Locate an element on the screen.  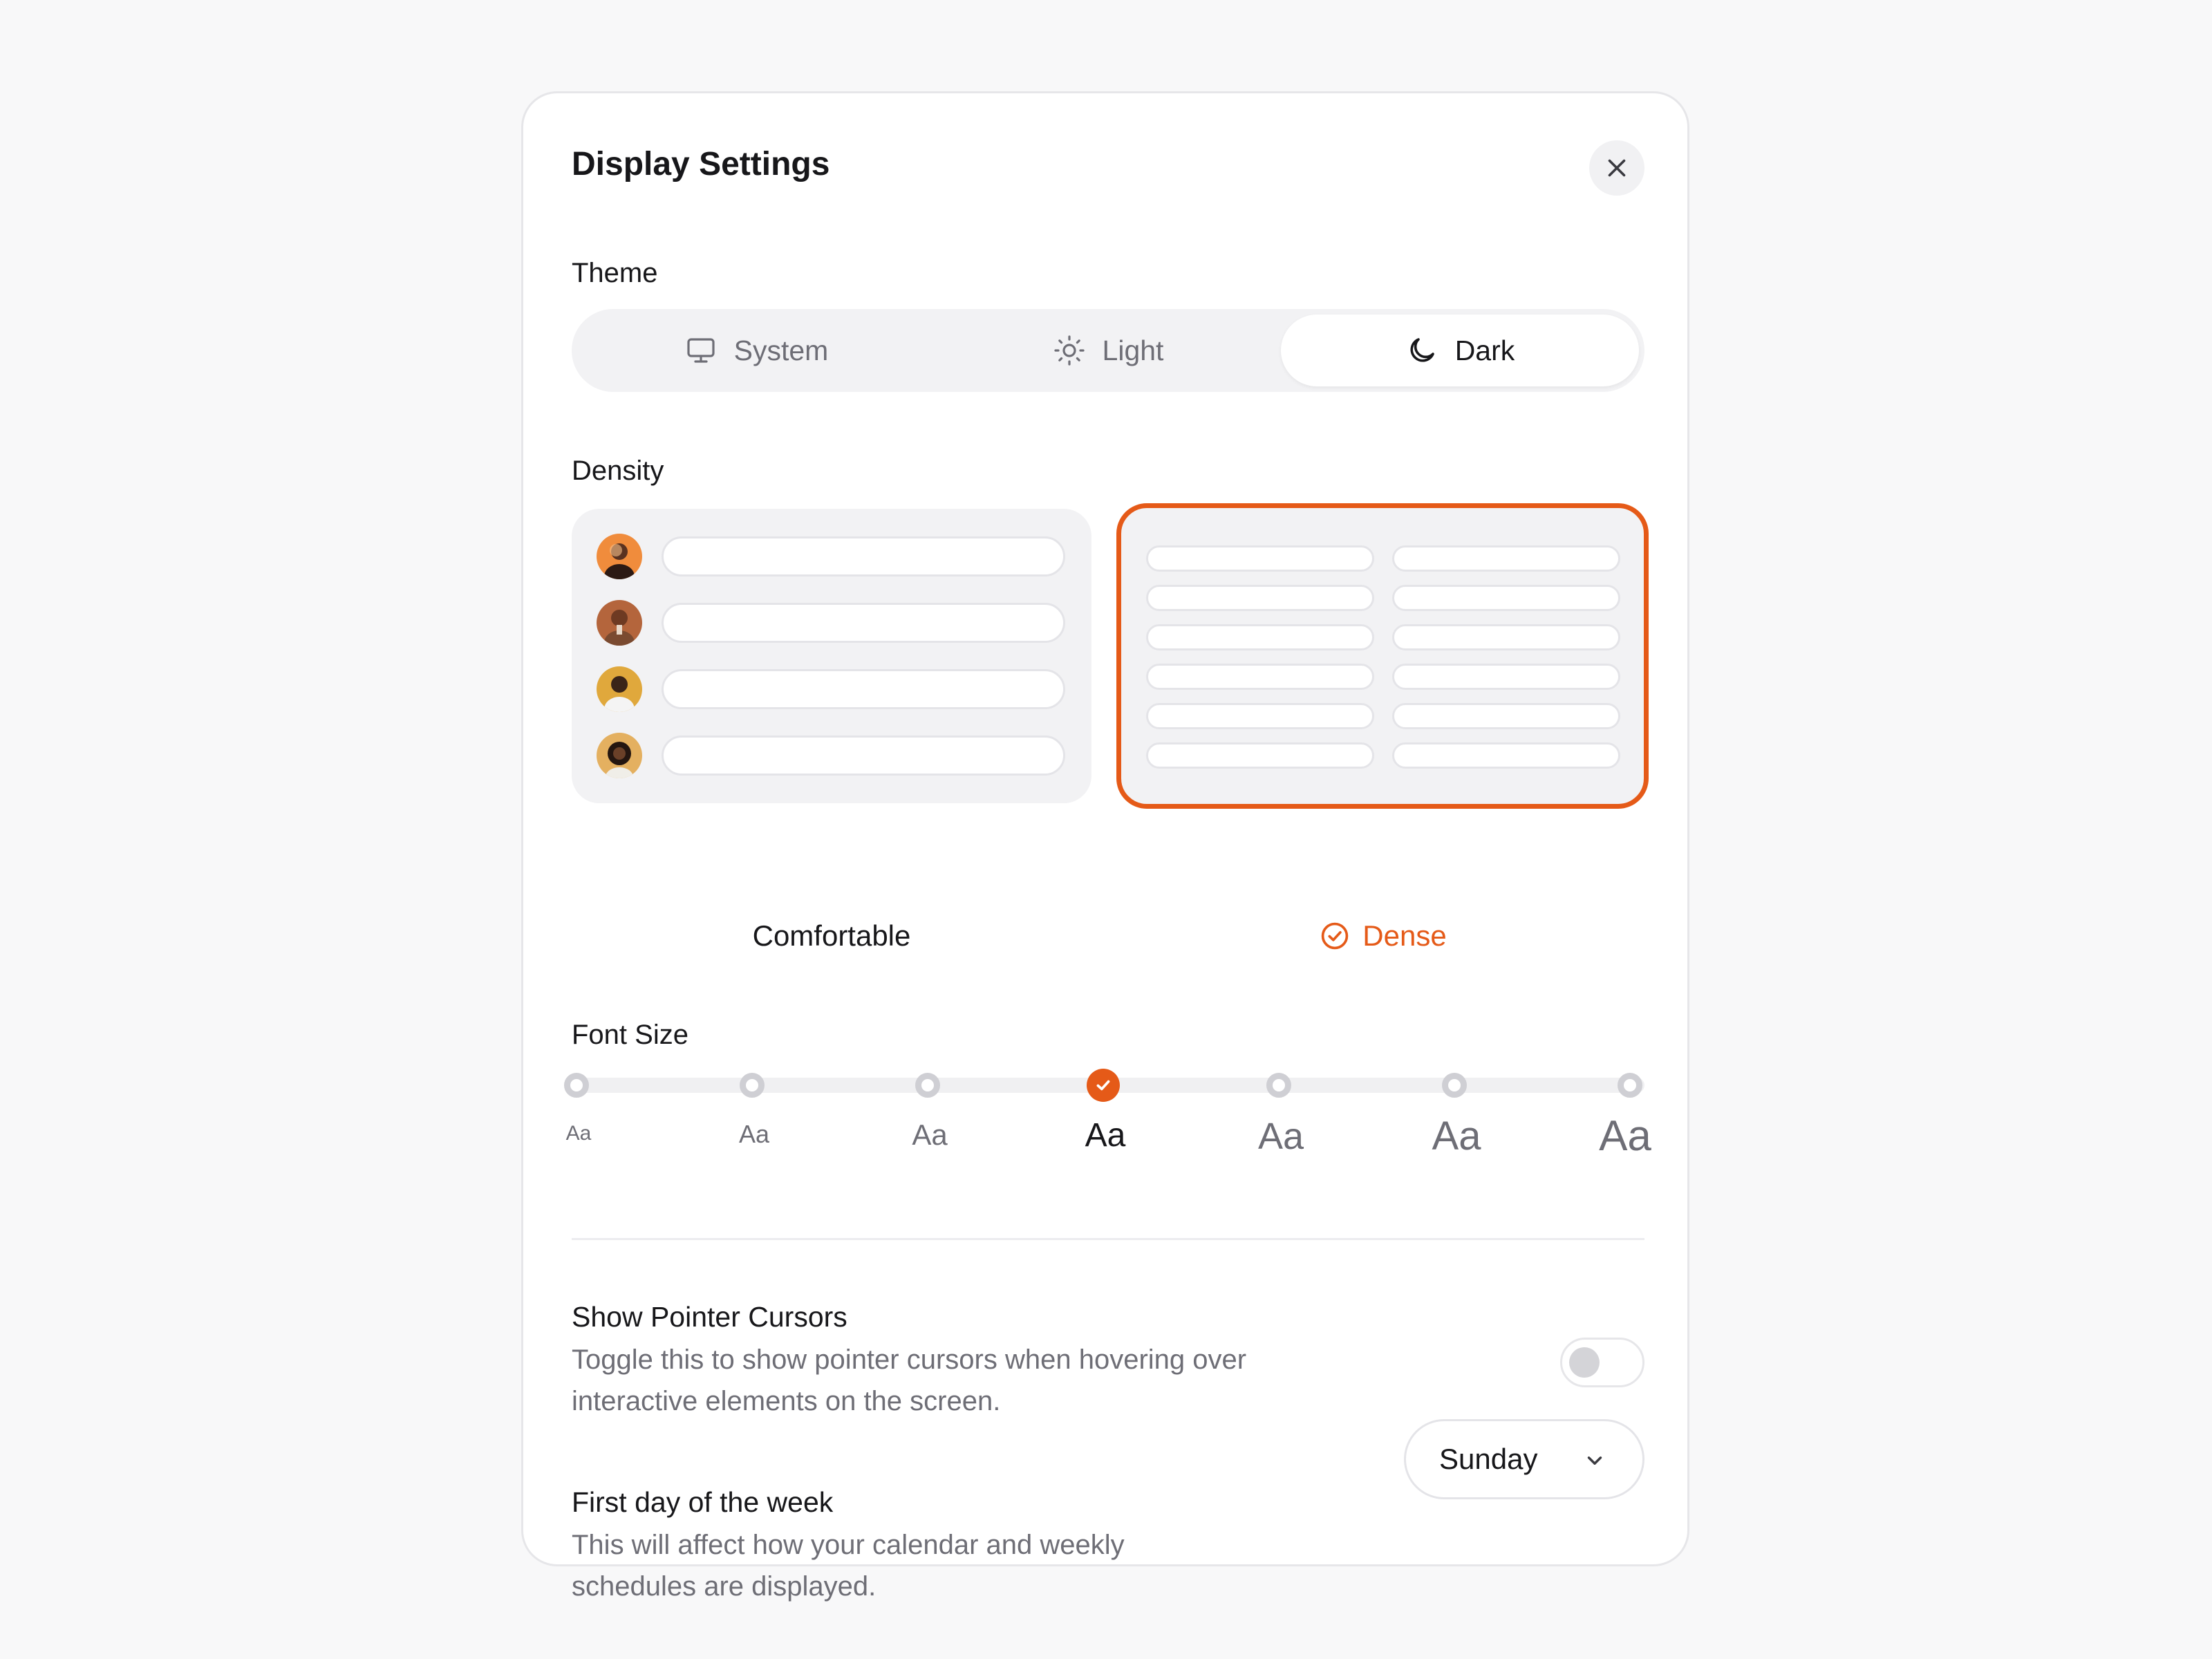
density-caption-label: Dense is located at coordinates (1405, 936).